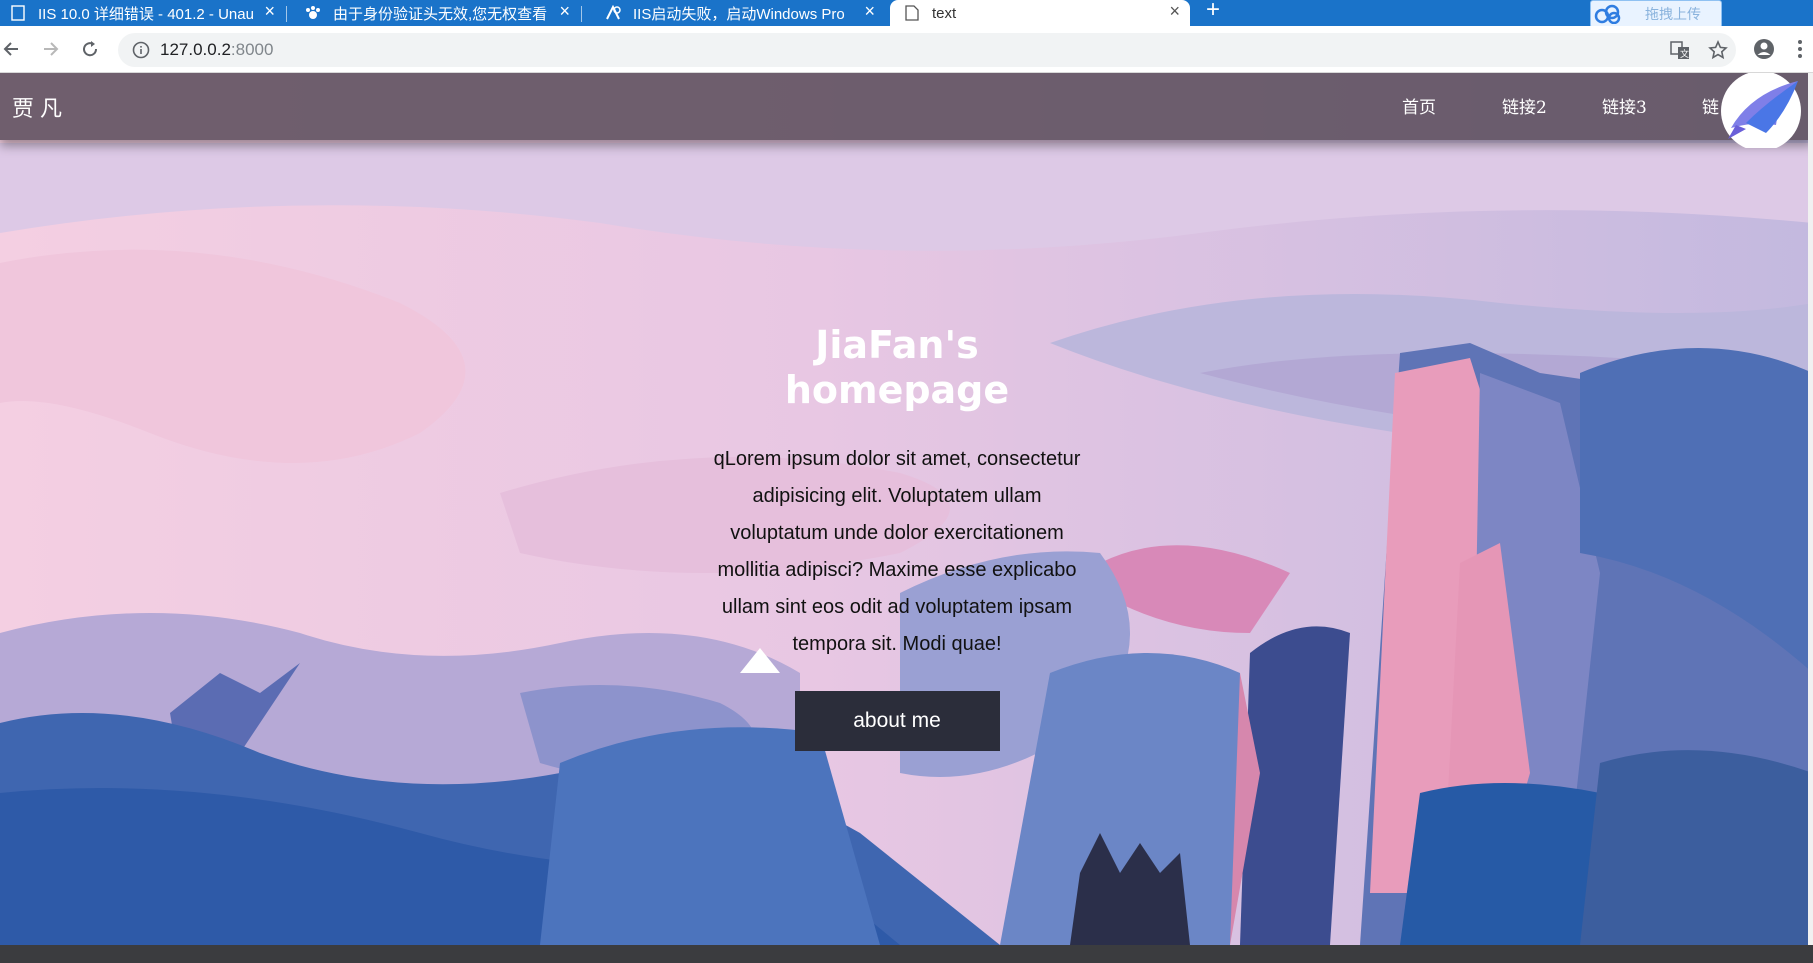 The width and height of the screenshot is (1813, 963). Describe the element at coordinates (12, 49) in the screenshot. I see `back-button` at that location.